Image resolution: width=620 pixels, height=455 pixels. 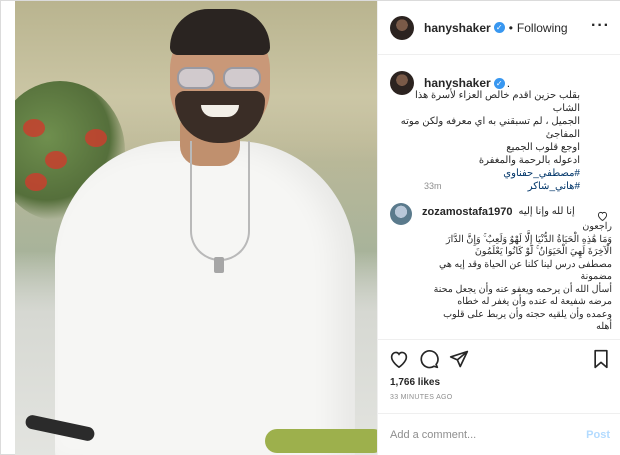 I want to click on hashtag-link: #هاني_شاكر, so click(x=485, y=186).